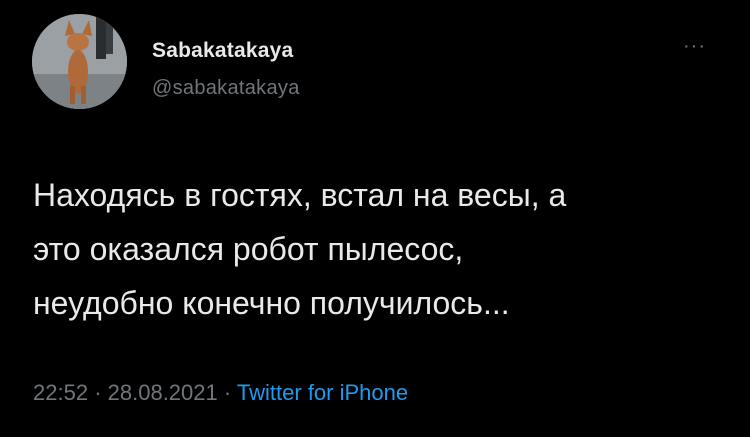  Describe the element at coordinates (226, 88) in the screenshot. I see `user-handle: @sabakatakaya` at that location.